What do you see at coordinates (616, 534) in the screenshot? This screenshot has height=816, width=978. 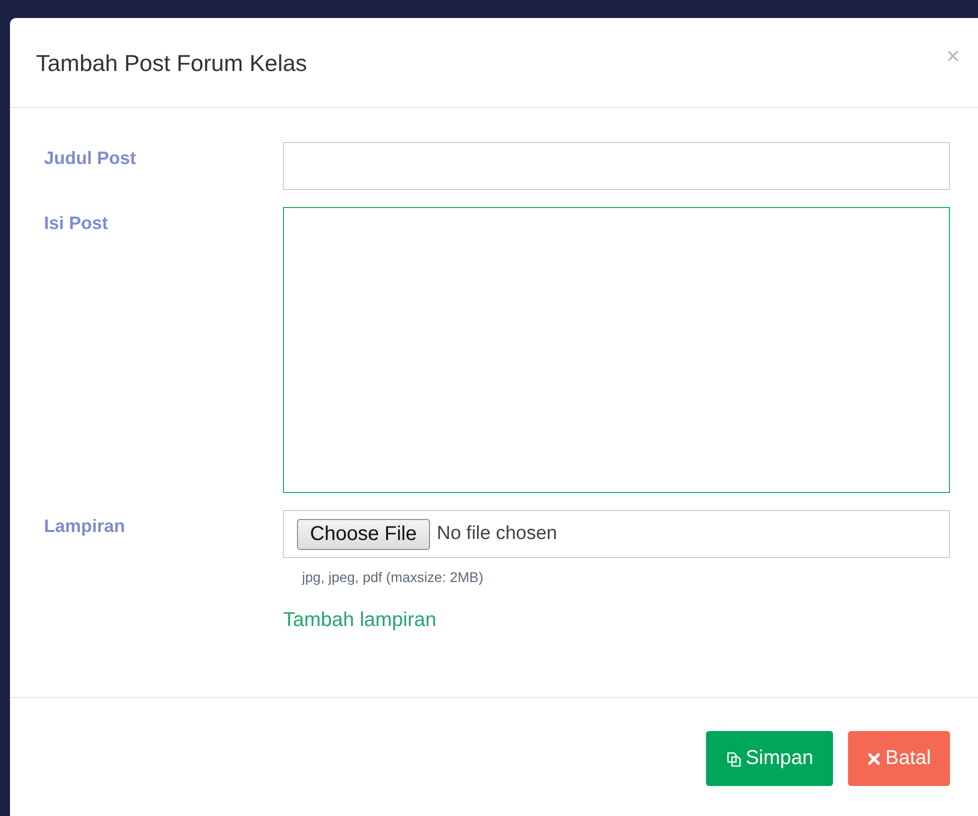 I see `file-input: Choose File No file chosen` at bounding box center [616, 534].